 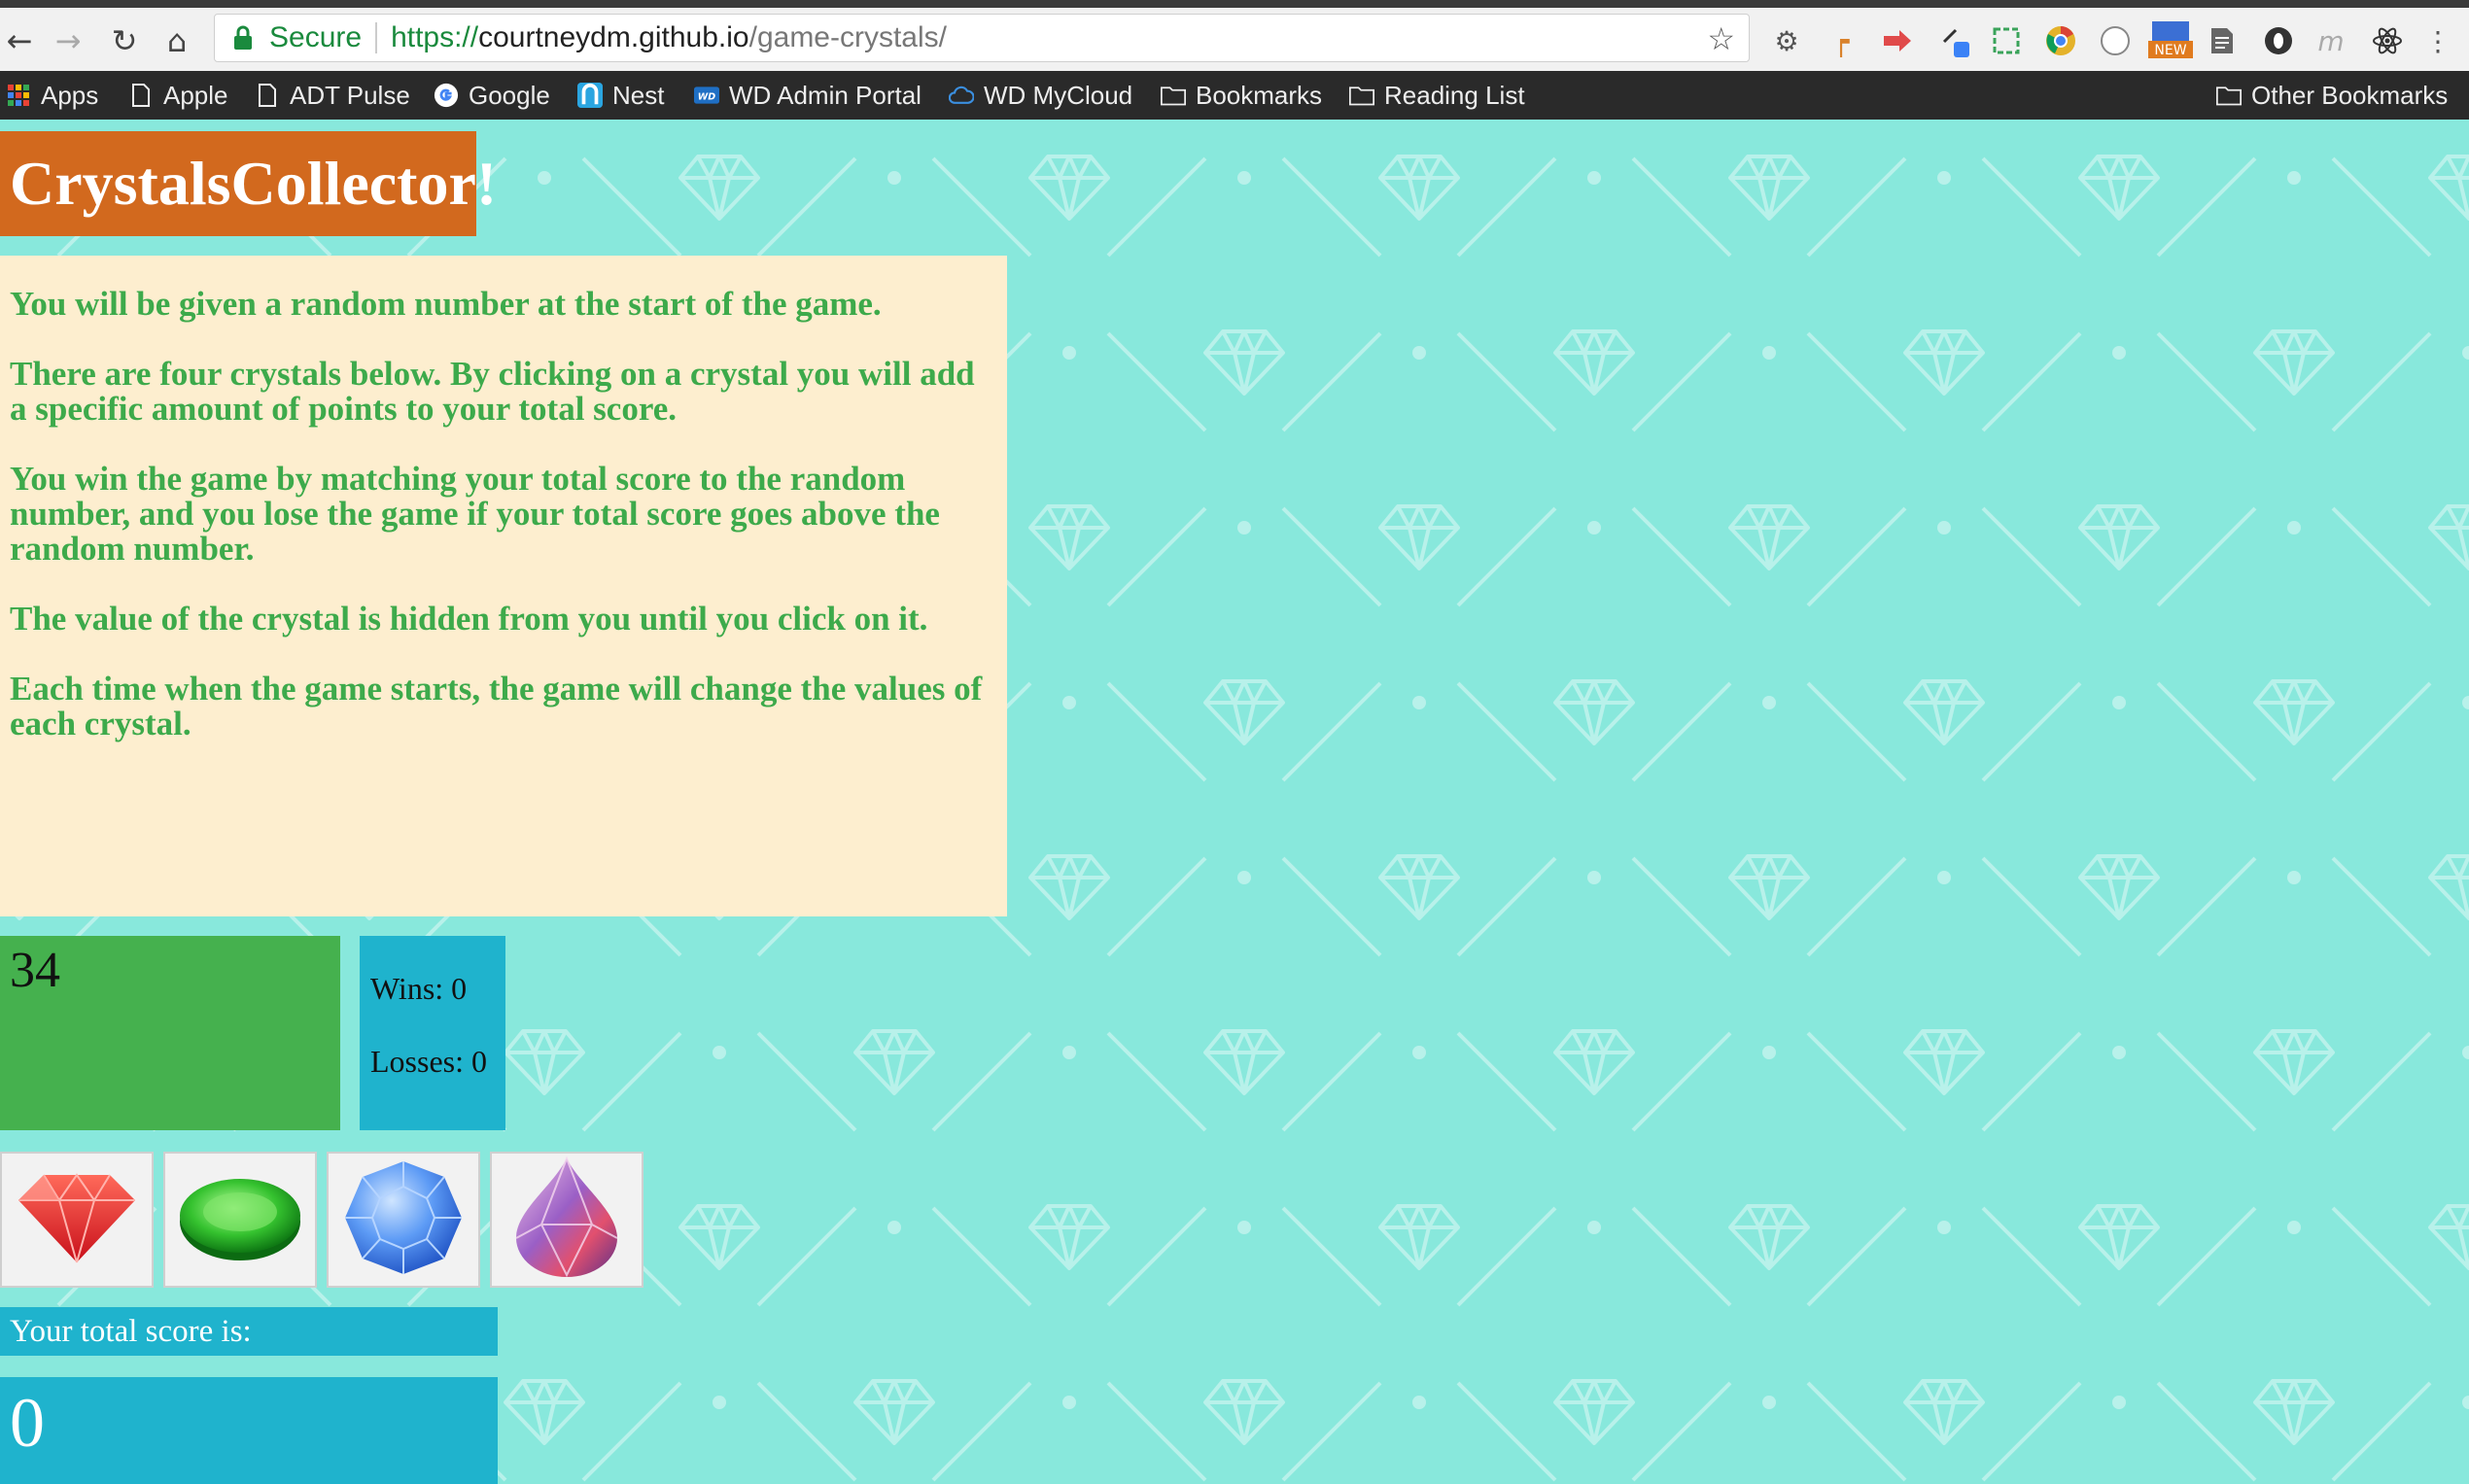 What do you see at coordinates (2387, 40) in the screenshot?
I see `atom-icon` at bounding box center [2387, 40].